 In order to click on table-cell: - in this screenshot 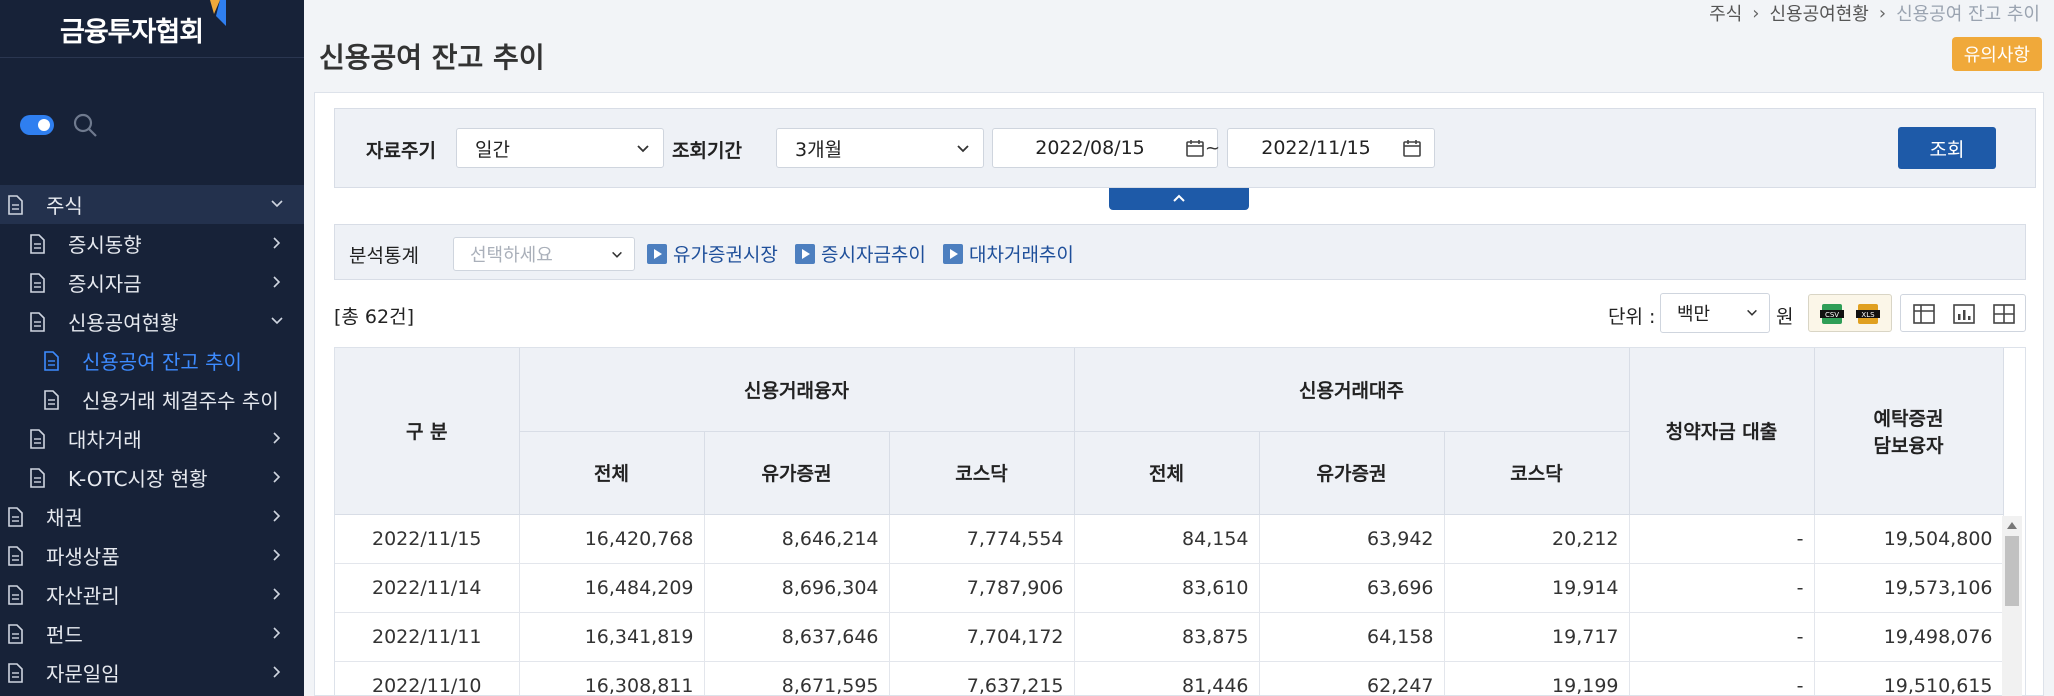, I will do `click(1722, 678)`.